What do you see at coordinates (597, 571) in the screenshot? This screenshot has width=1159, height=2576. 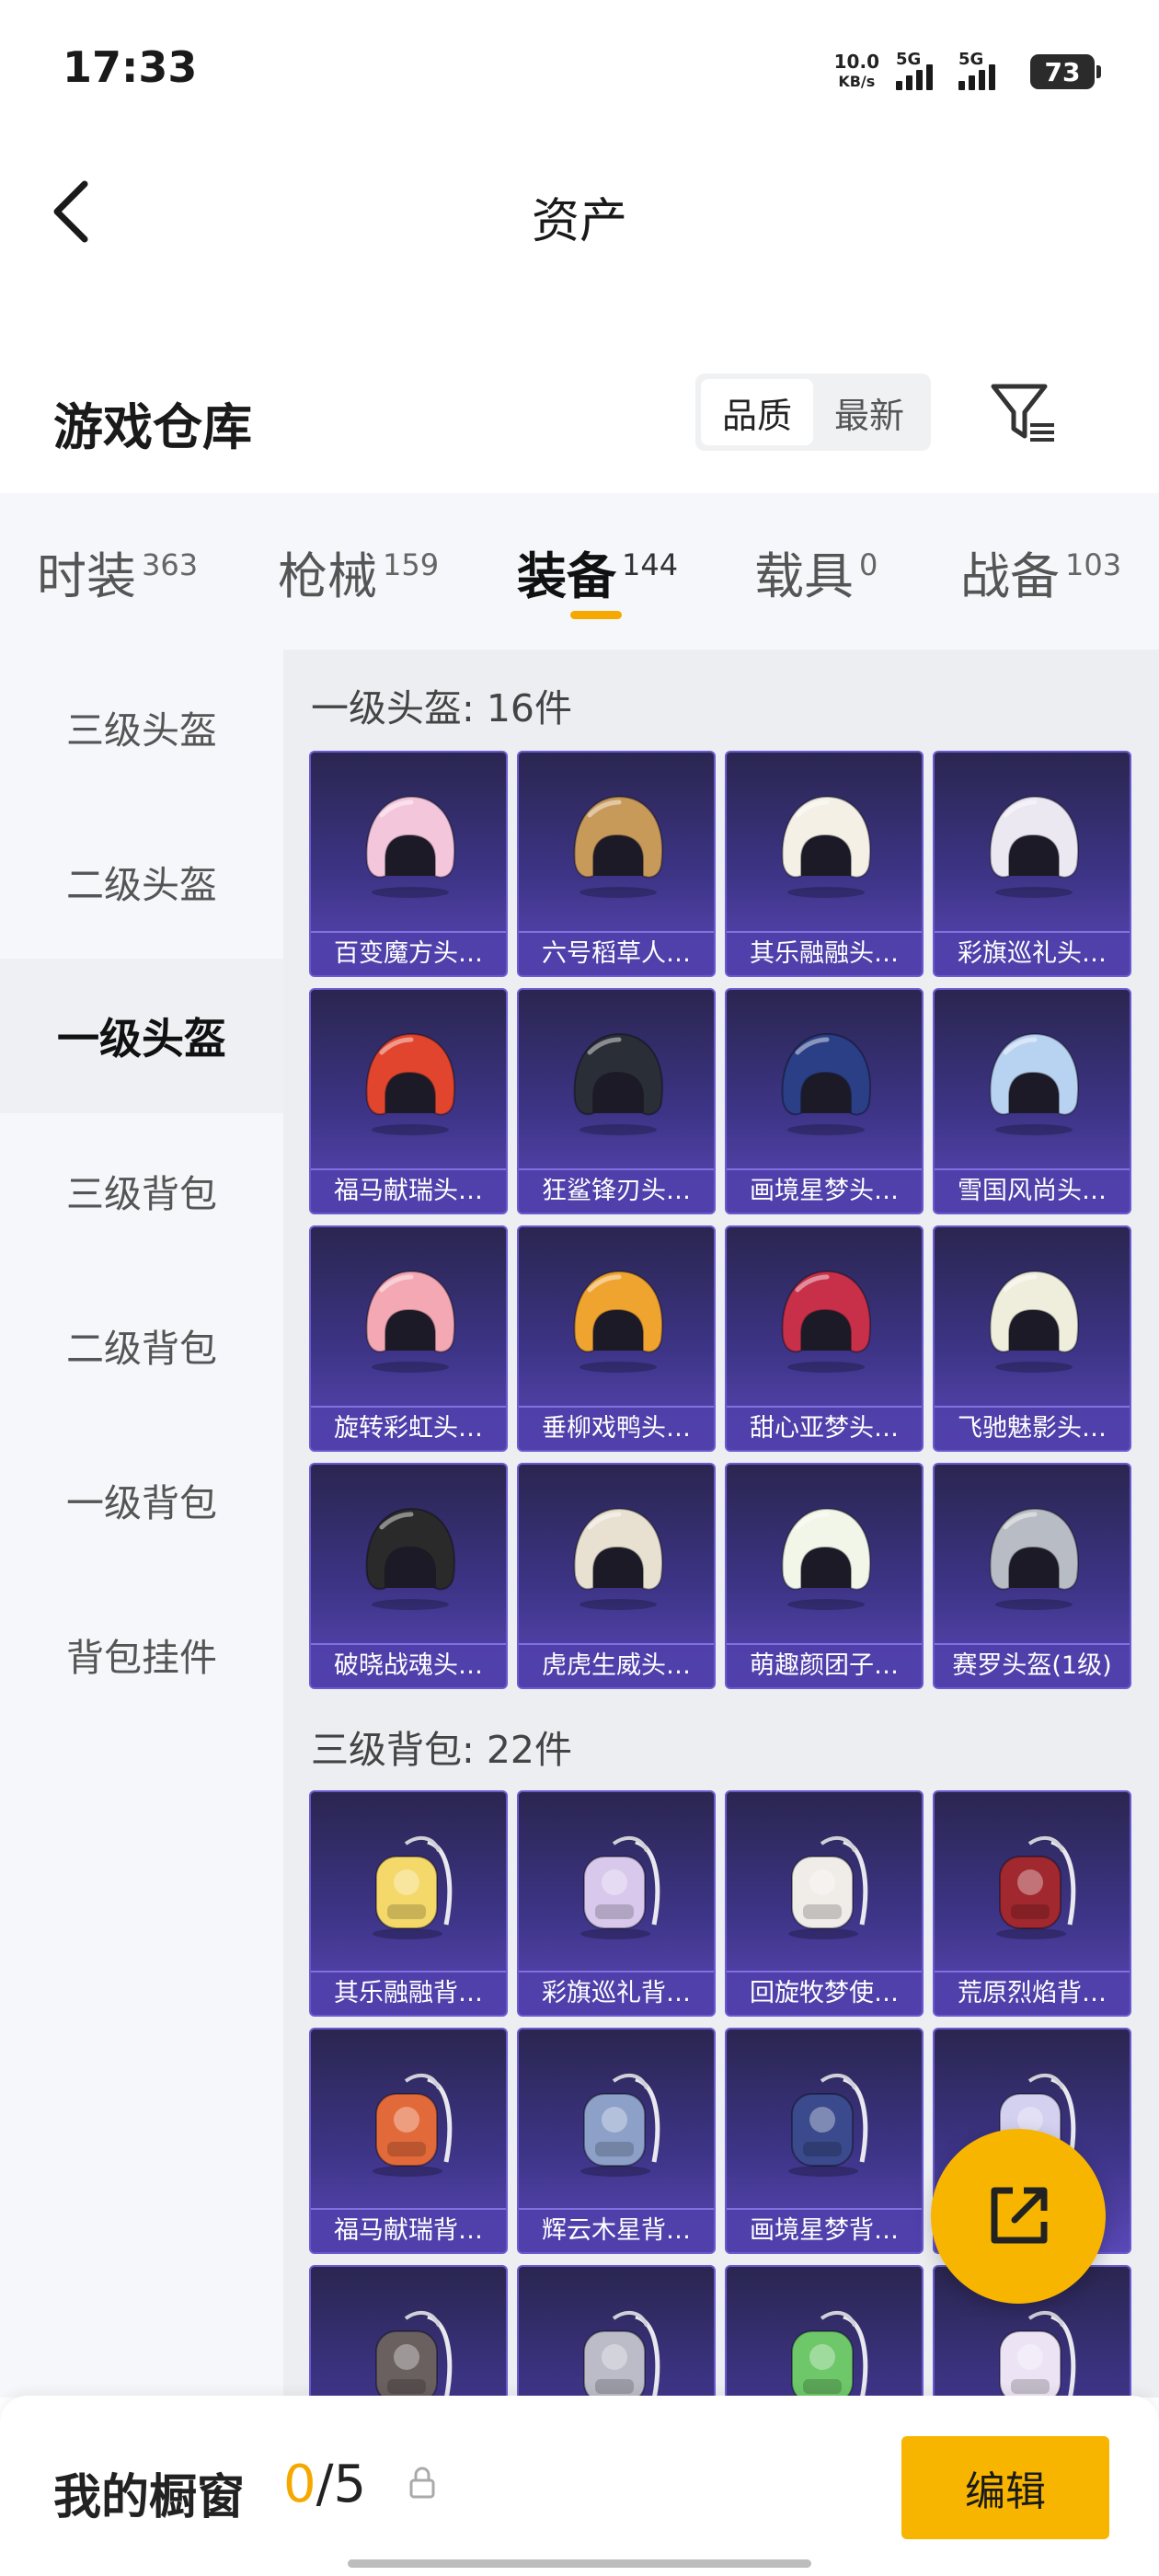 I see `tab-equipment: 装备 144` at bounding box center [597, 571].